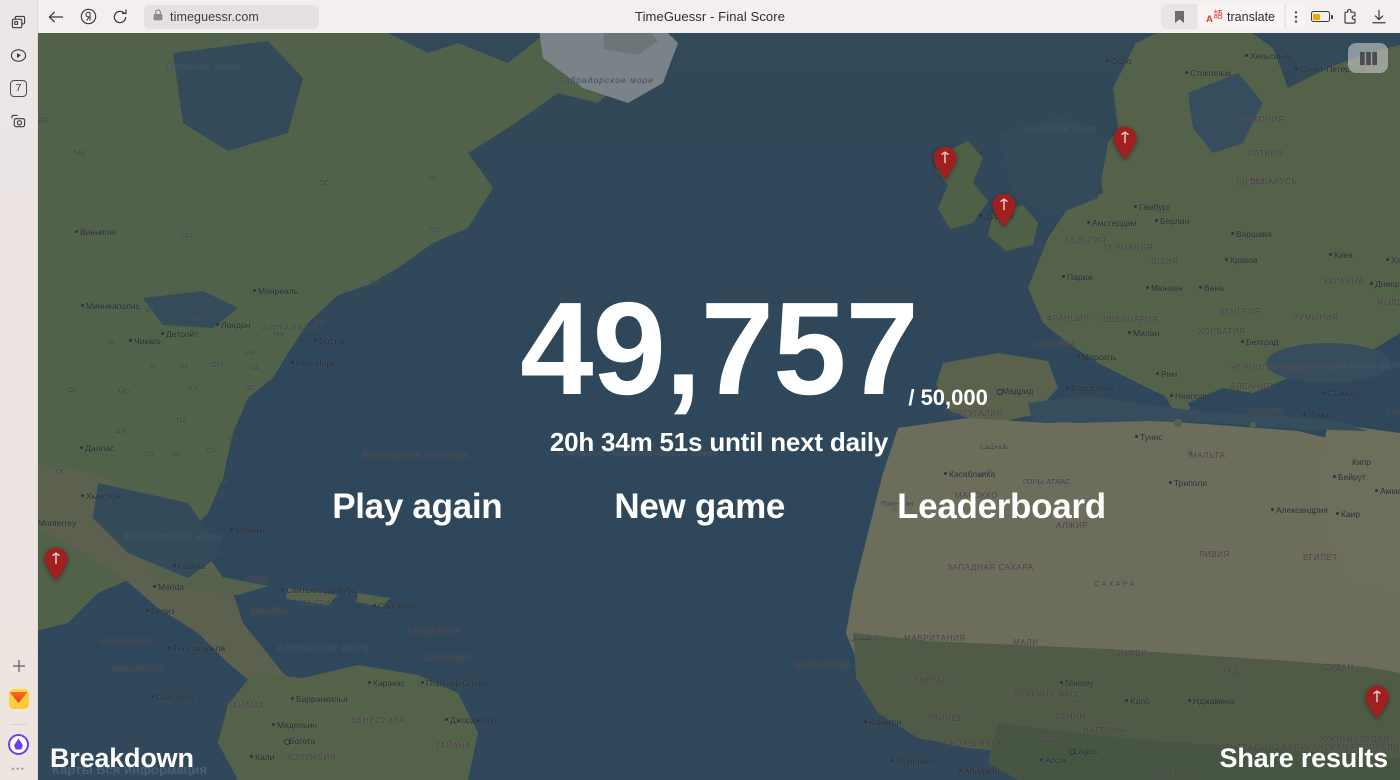 The width and height of the screenshot is (1400, 780). What do you see at coordinates (19, 121) in the screenshot?
I see `screenshot-icon` at bounding box center [19, 121].